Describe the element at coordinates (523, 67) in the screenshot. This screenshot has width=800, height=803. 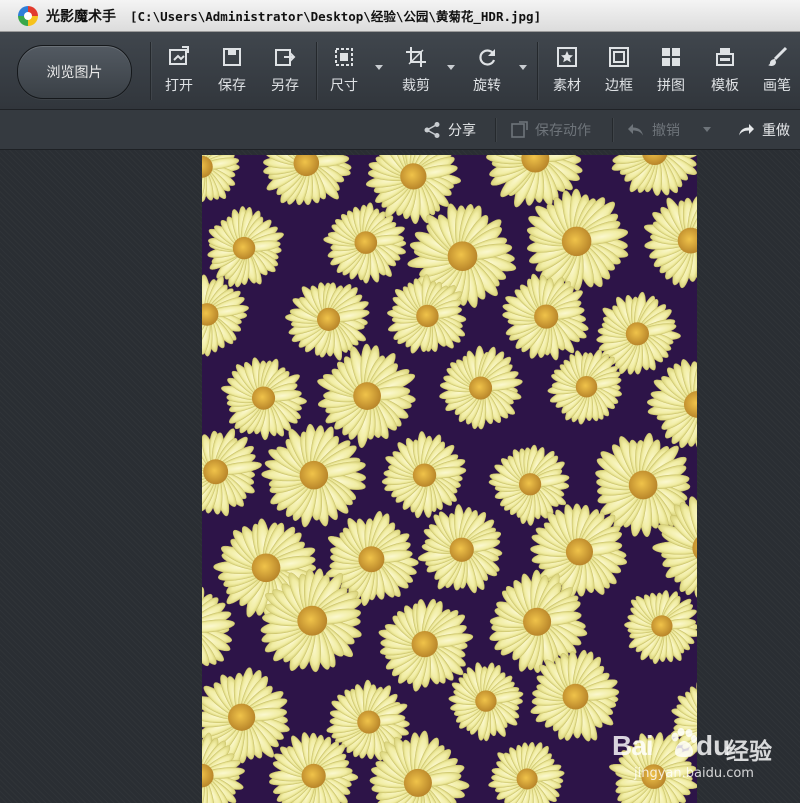
I see `rotate-dropdown-icon` at that location.